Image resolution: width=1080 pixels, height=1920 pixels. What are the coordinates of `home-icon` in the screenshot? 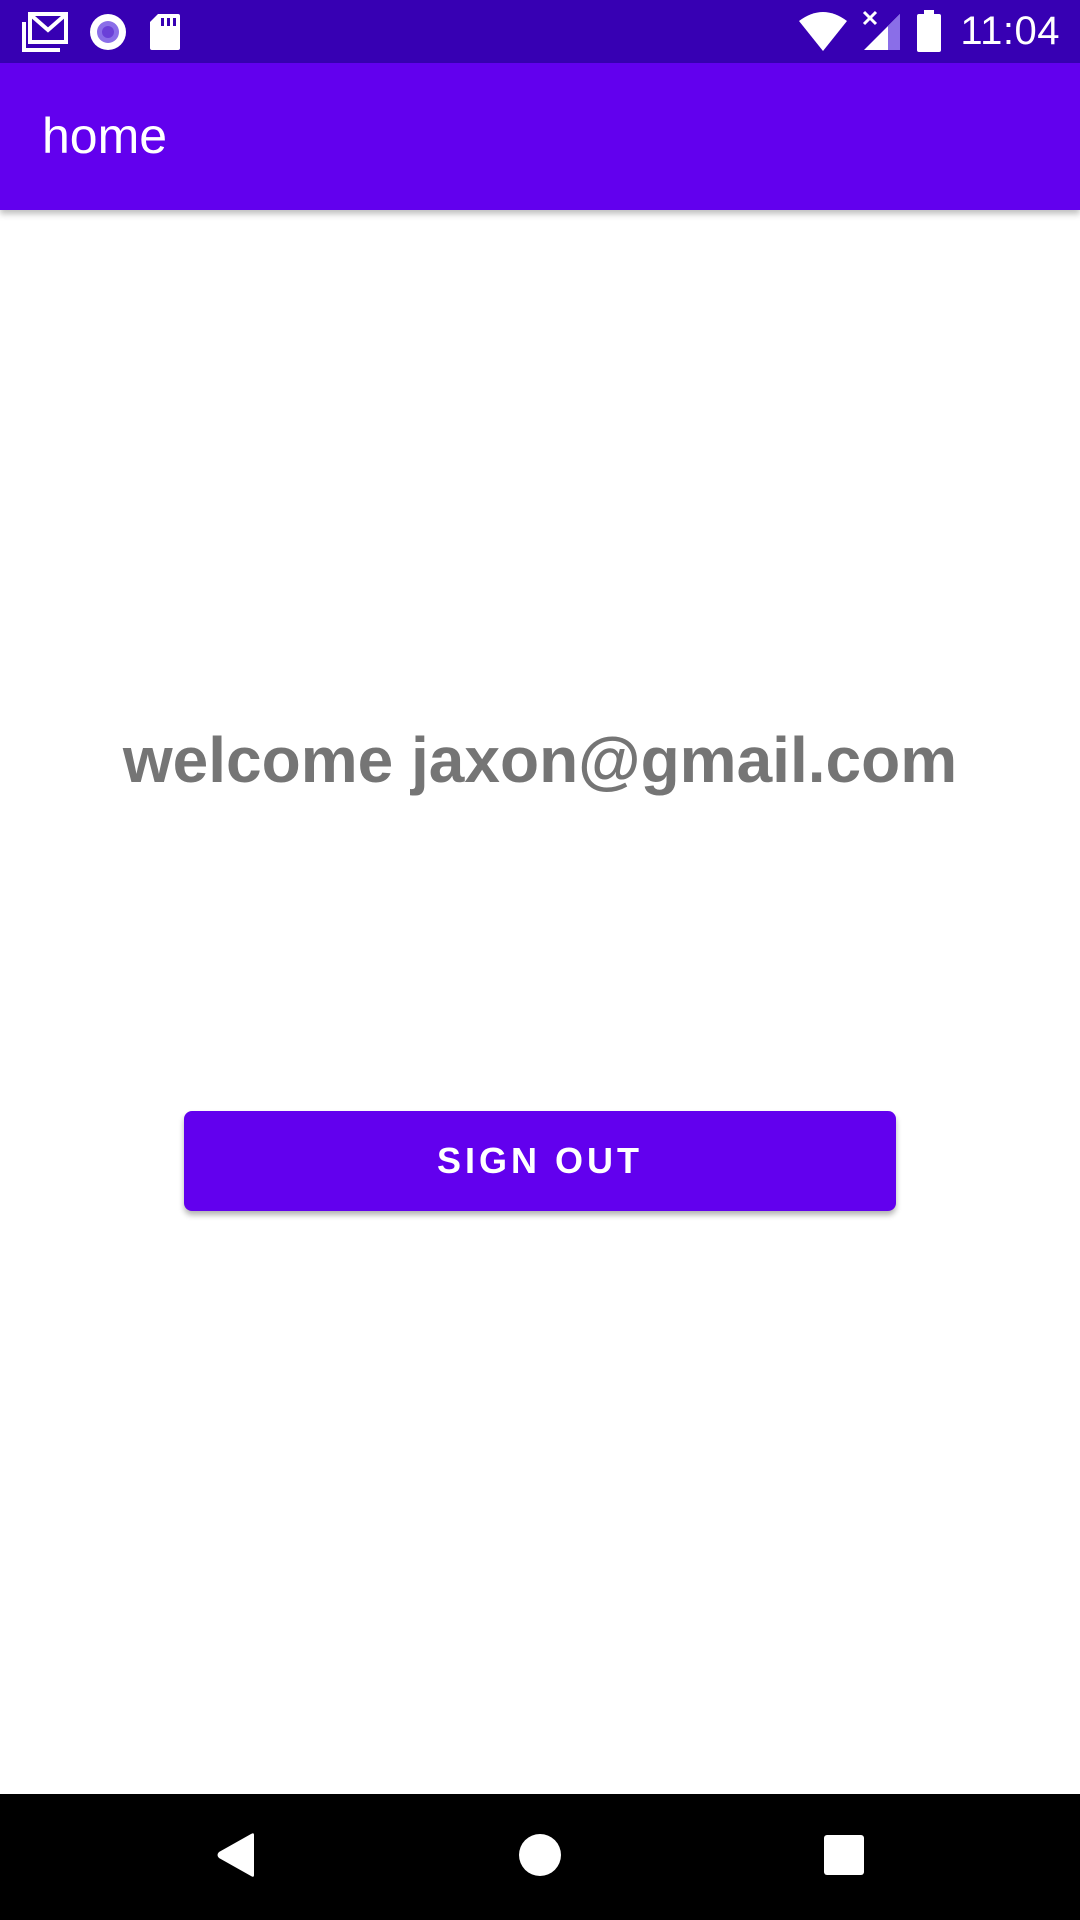 It's located at (540, 1857).